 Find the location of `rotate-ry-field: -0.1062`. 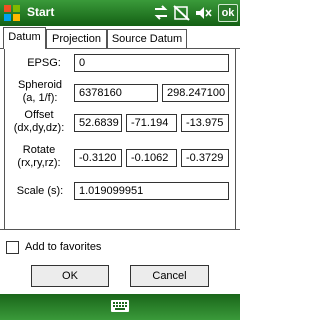

rotate-ry-field: -0.1062 is located at coordinates (151, 158).